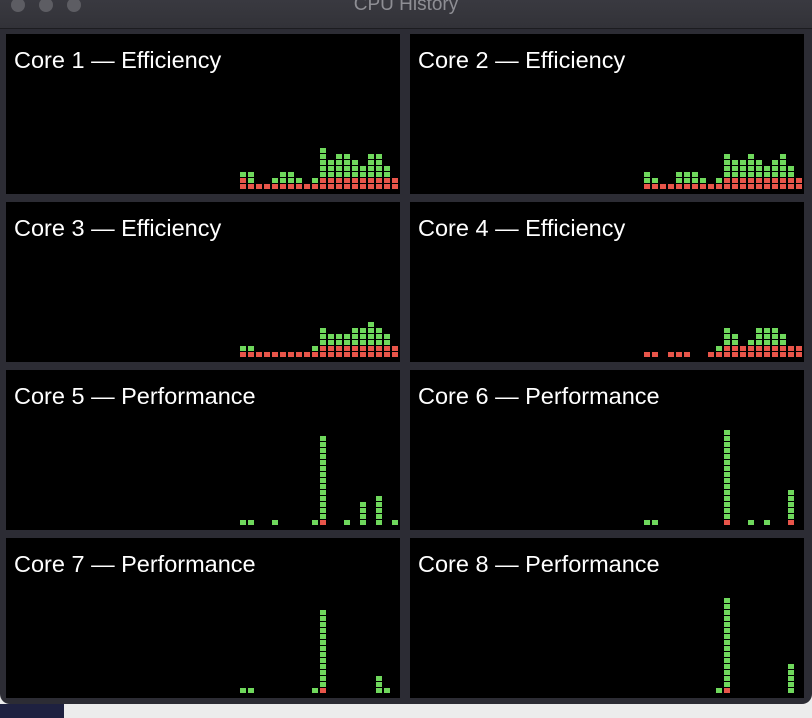 The width and height of the screenshot is (812, 718). Describe the element at coordinates (406, 14) in the screenshot. I see `title-bar: CPU History` at that location.